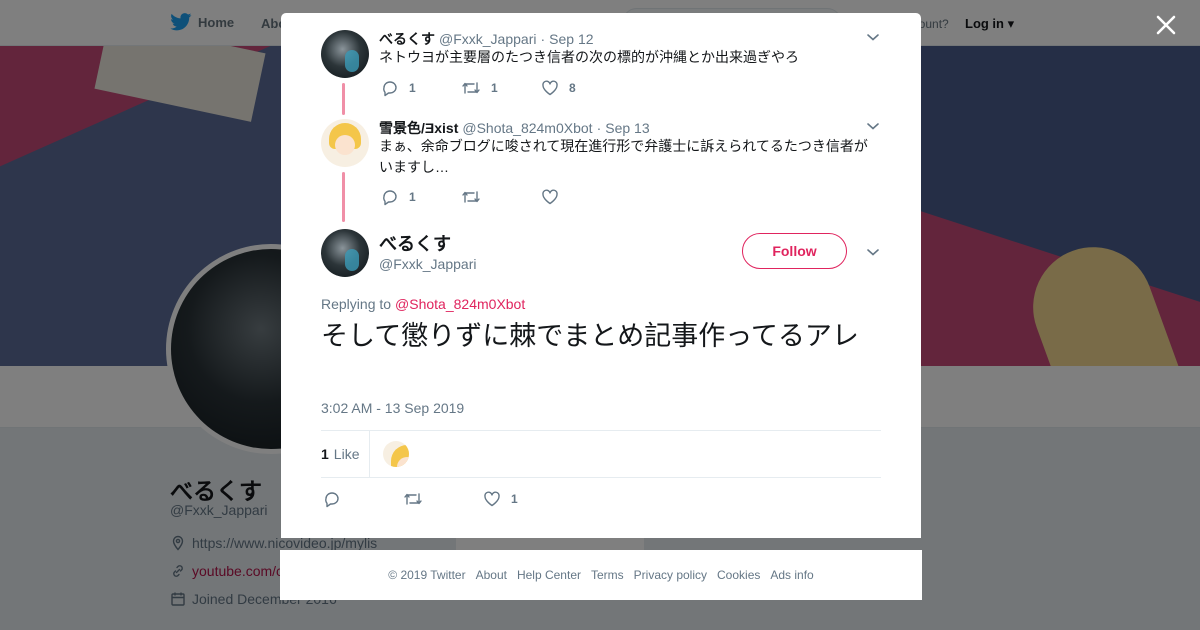 This screenshot has height=630, width=1200. Describe the element at coordinates (527, 128) in the screenshot. I see `tweet-author-handle: @Shota_824m0Xbot` at that location.